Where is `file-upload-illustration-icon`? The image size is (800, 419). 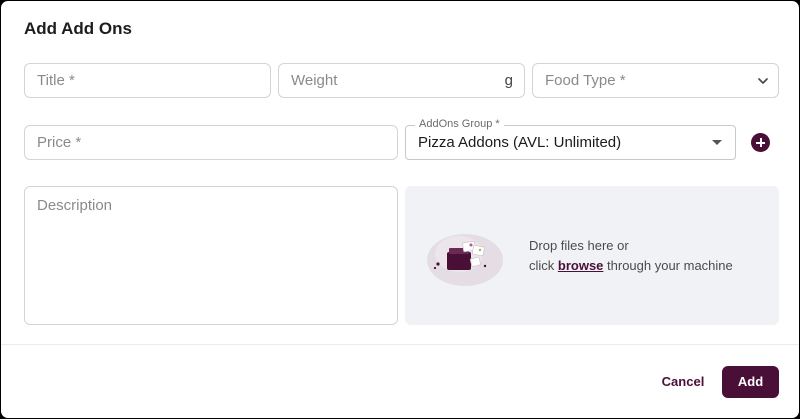 file-upload-illustration-icon is located at coordinates (465, 260).